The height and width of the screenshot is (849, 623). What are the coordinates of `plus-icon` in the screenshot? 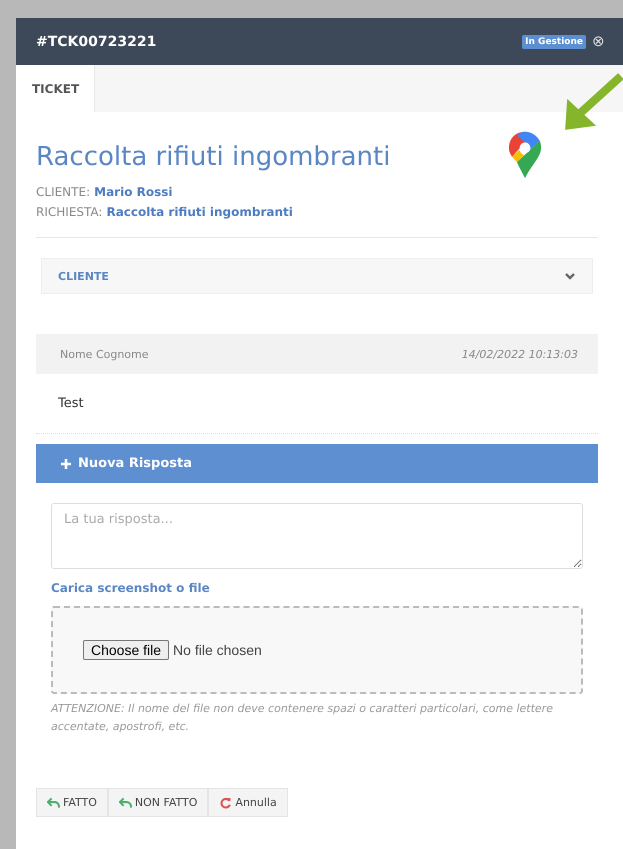 It's located at (66, 464).